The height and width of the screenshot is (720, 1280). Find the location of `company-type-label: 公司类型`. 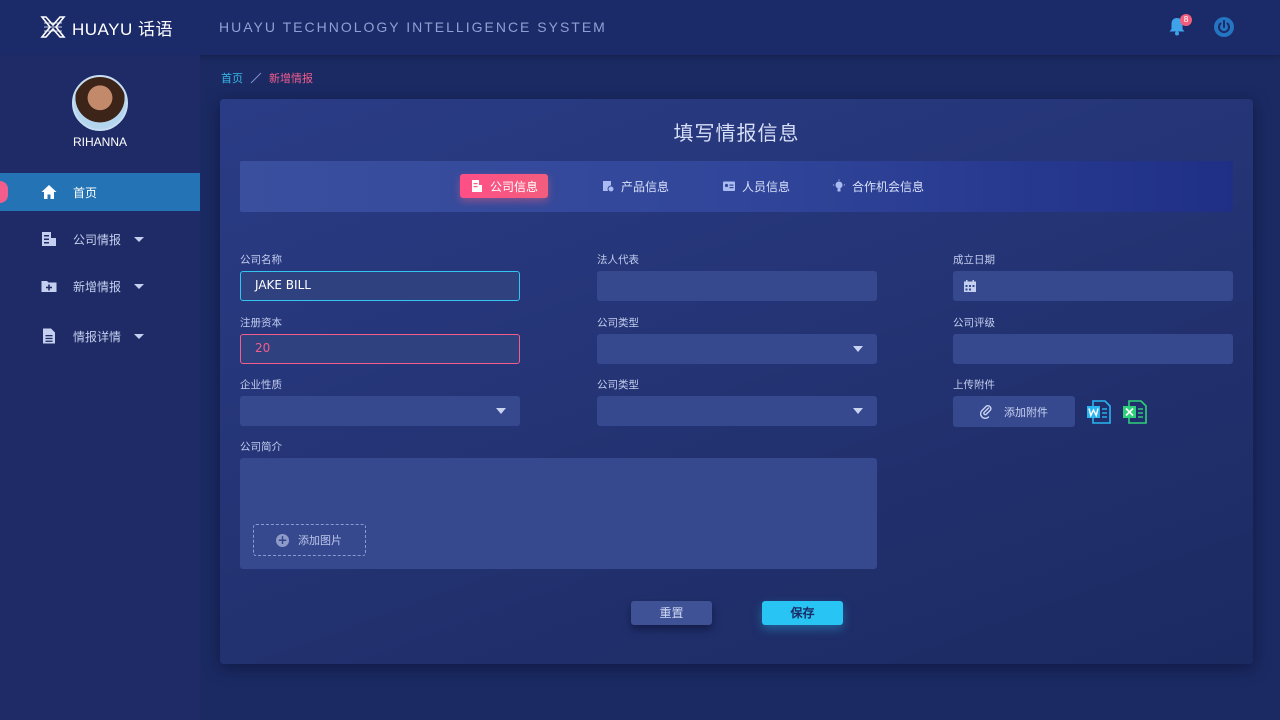

company-type-label: 公司类型 is located at coordinates (618, 323).